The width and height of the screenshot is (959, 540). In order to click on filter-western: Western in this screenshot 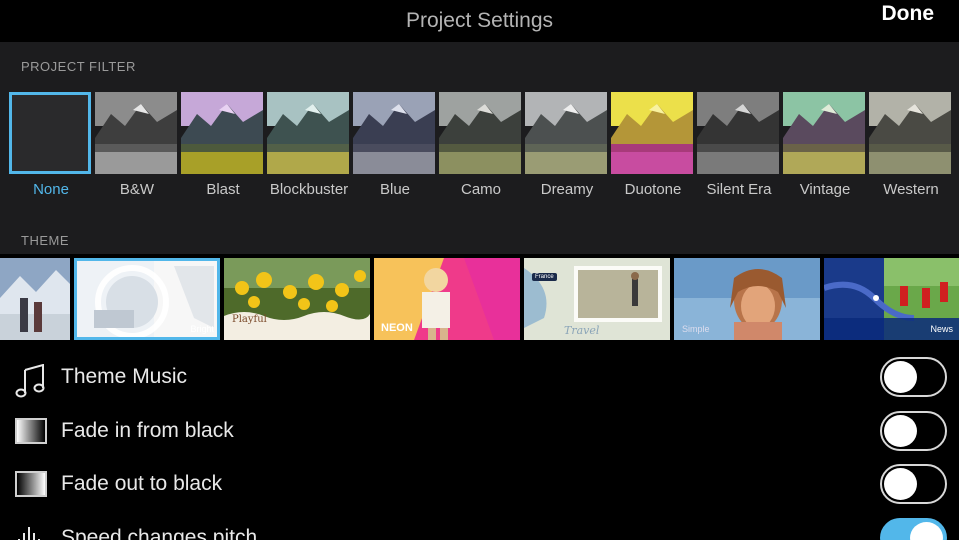, I will do `click(911, 145)`.